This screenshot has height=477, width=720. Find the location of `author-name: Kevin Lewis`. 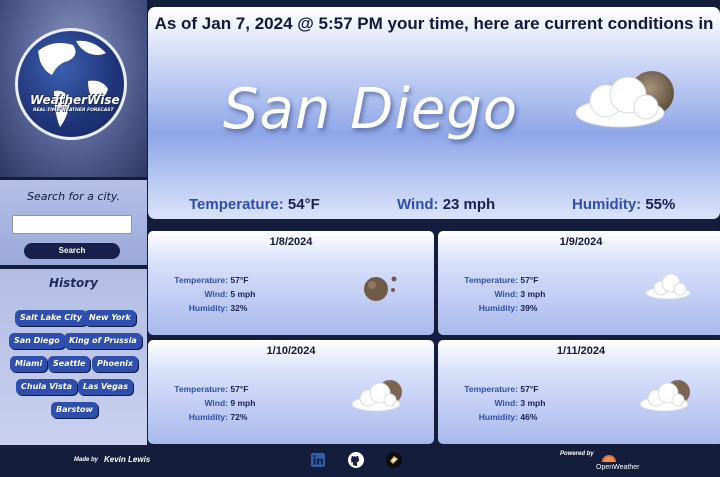

author-name: Kevin Lewis is located at coordinates (127, 459).